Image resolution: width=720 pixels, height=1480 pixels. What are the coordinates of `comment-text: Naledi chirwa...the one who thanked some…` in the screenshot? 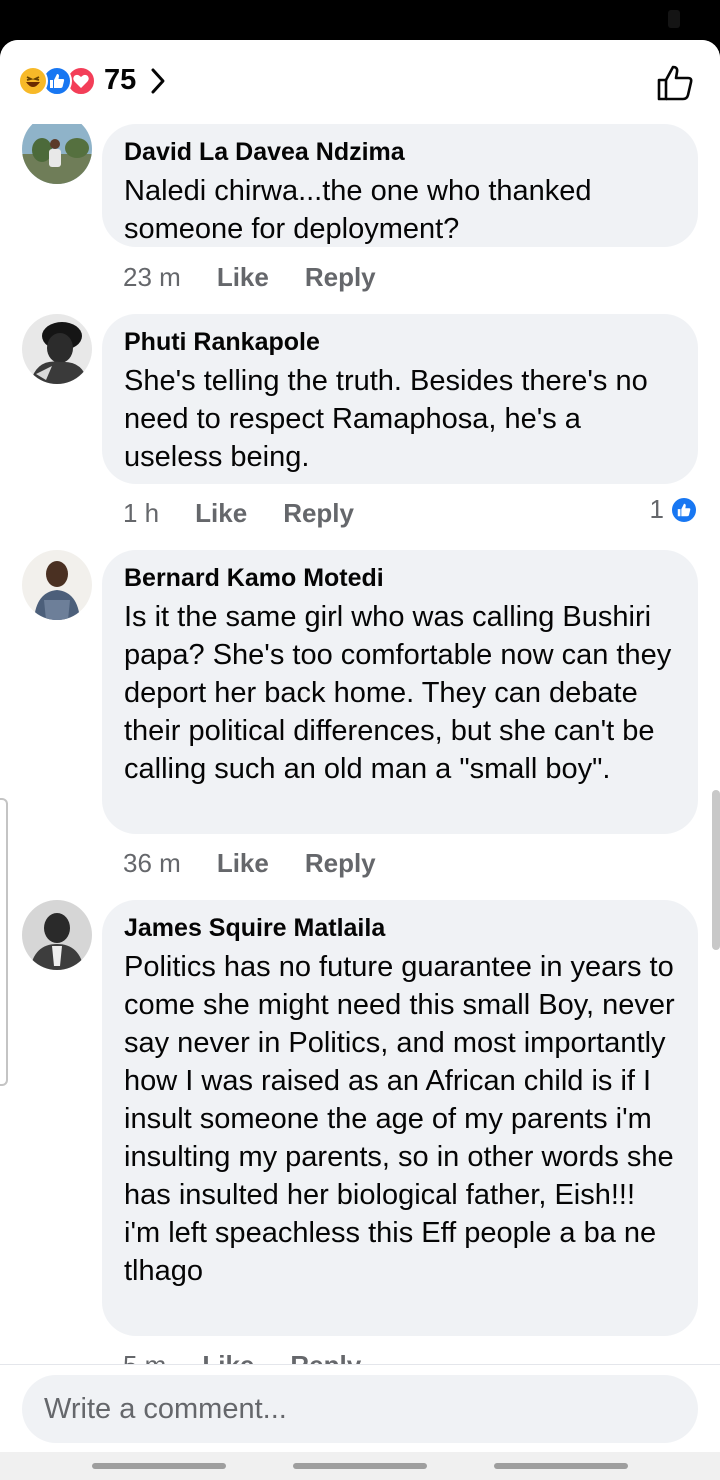 It's located at (358, 210).